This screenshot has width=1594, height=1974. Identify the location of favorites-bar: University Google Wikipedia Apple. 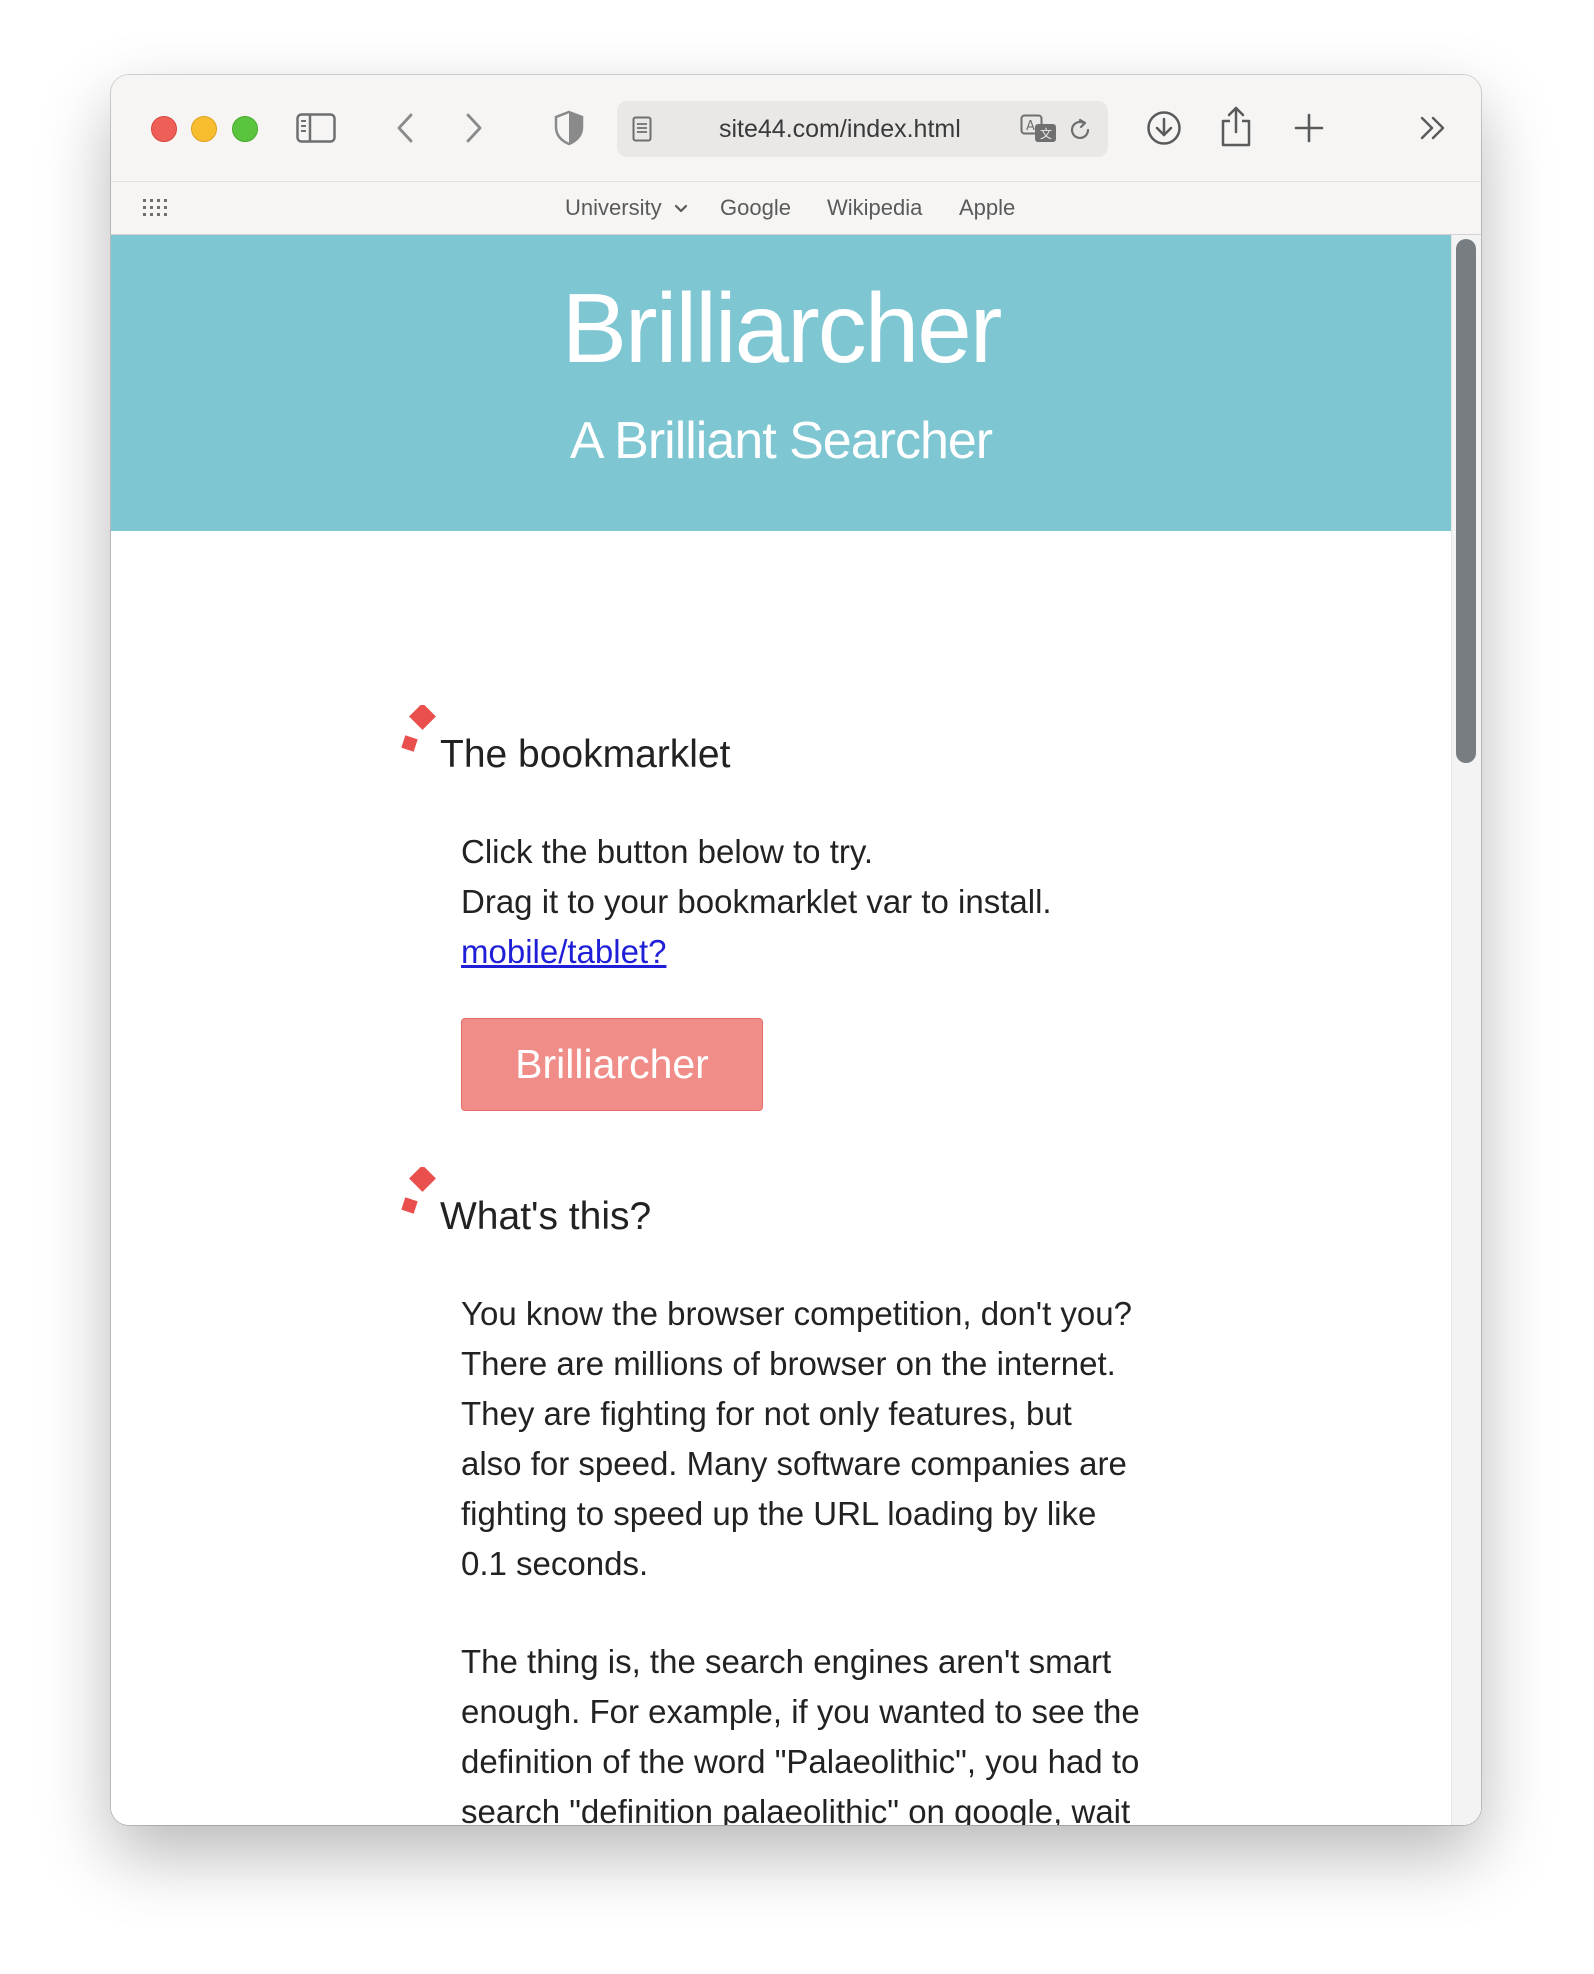
(796, 208).